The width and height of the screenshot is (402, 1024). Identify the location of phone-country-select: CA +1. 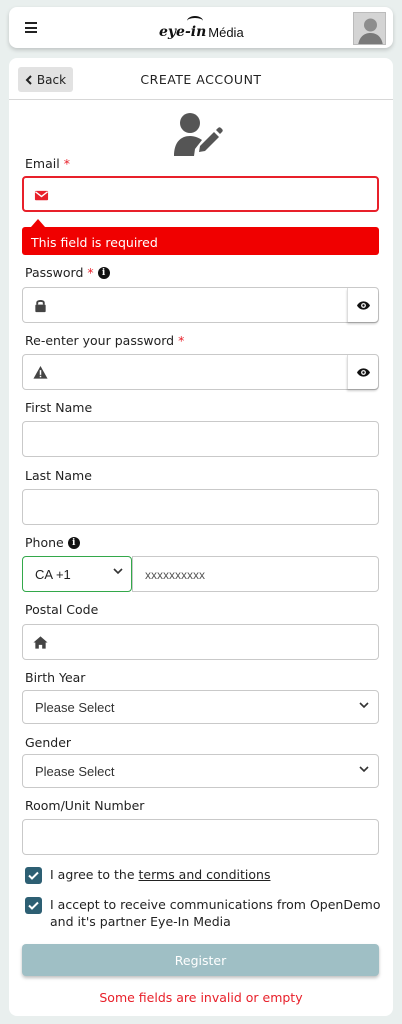
(77, 574).